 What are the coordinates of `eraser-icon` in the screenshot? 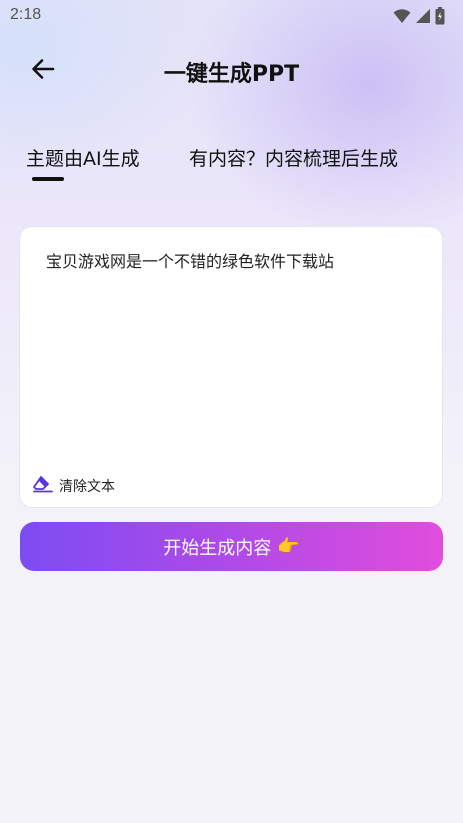 It's located at (43, 486).